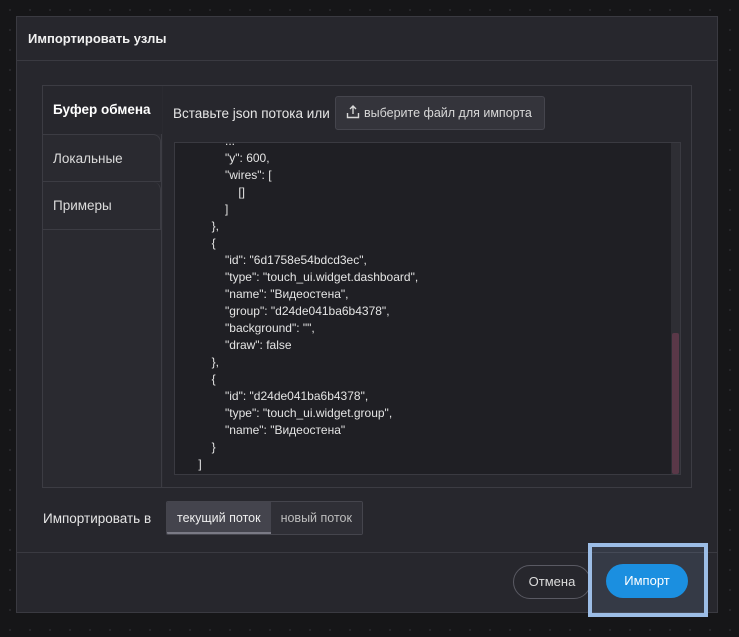  What do you see at coordinates (102, 158) in the screenshot?
I see `tab-local: Локальные` at bounding box center [102, 158].